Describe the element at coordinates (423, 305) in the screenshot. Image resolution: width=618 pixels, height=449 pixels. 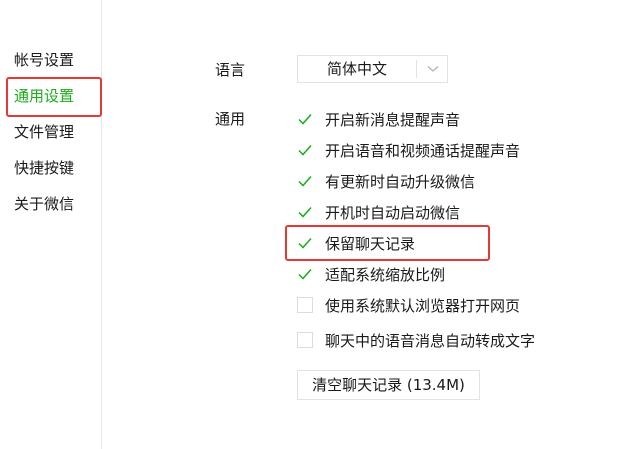
I see `option-label: 使用系统默认浏览器打开网页` at that location.